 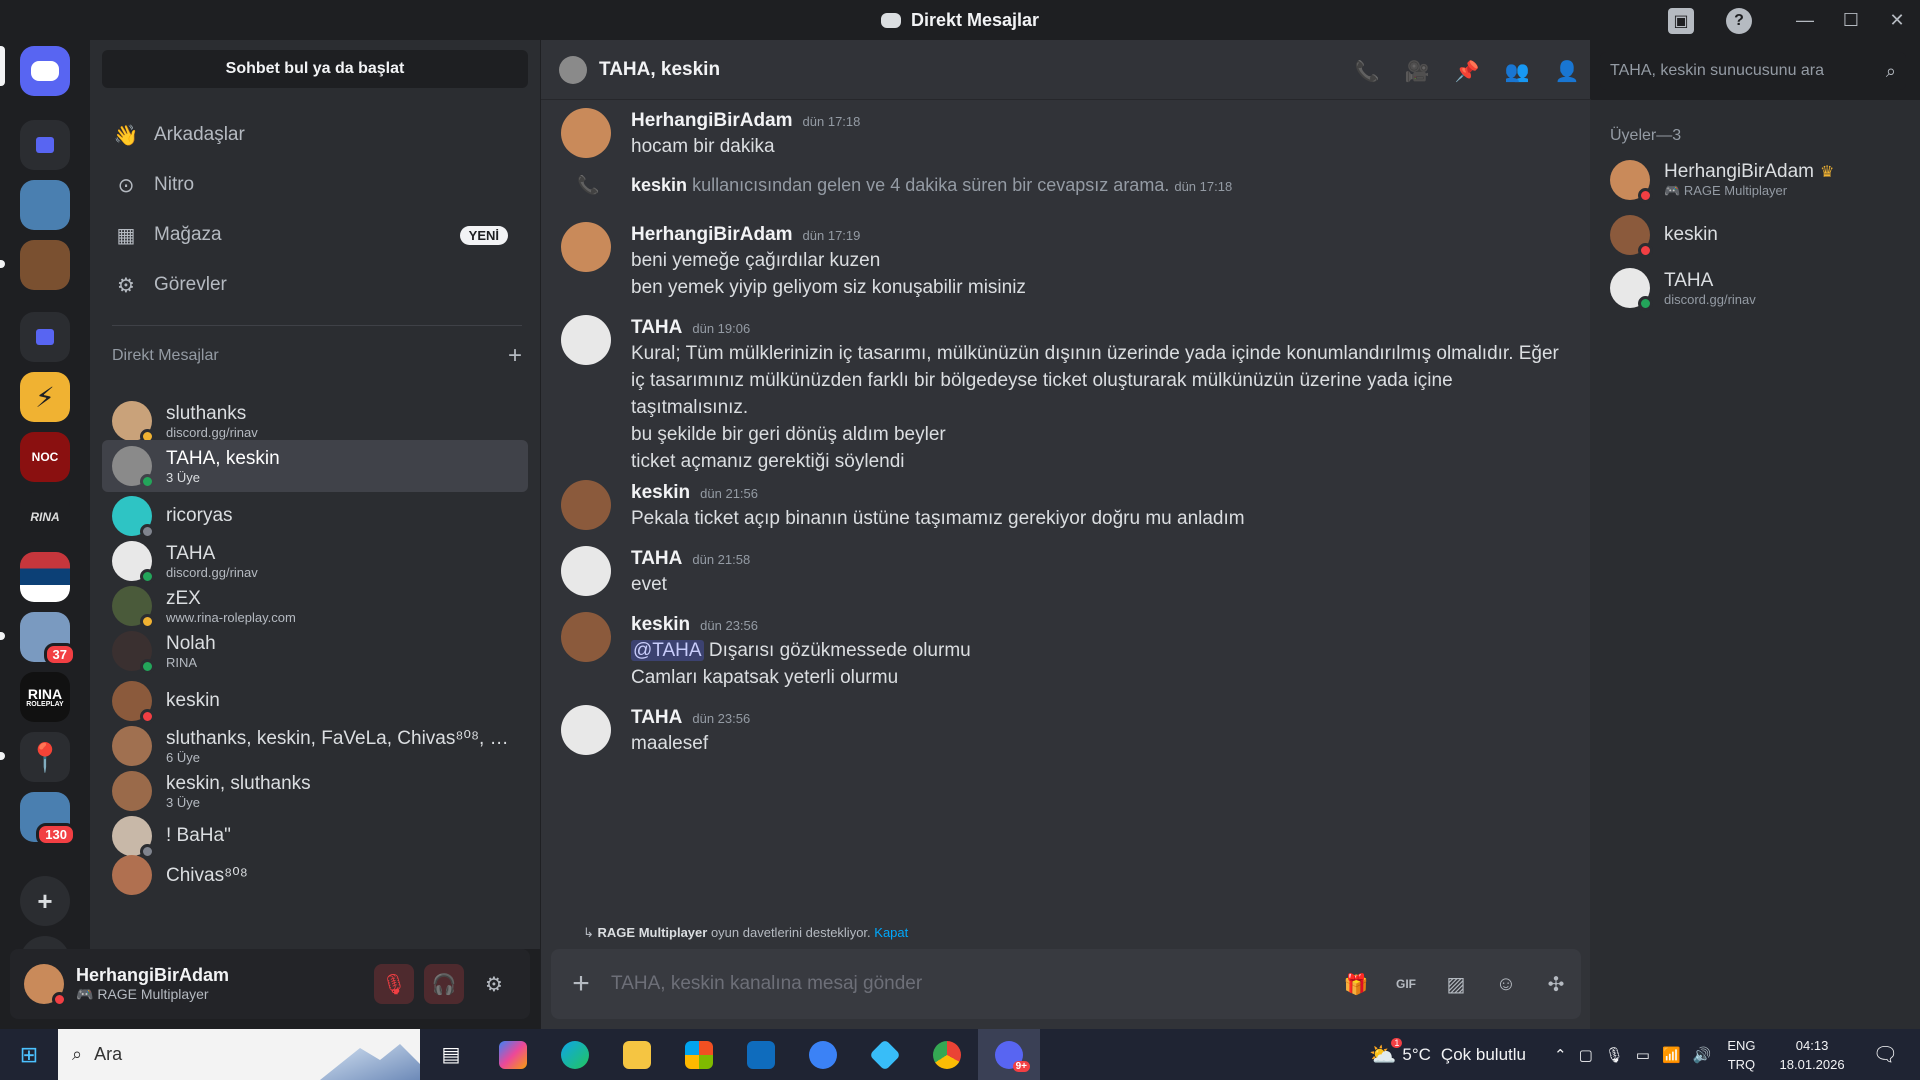 What do you see at coordinates (315, 69) in the screenshot?
I see `find-conversation-button: Sohbet bul ya da başlat` at bounding box center [315, 69].